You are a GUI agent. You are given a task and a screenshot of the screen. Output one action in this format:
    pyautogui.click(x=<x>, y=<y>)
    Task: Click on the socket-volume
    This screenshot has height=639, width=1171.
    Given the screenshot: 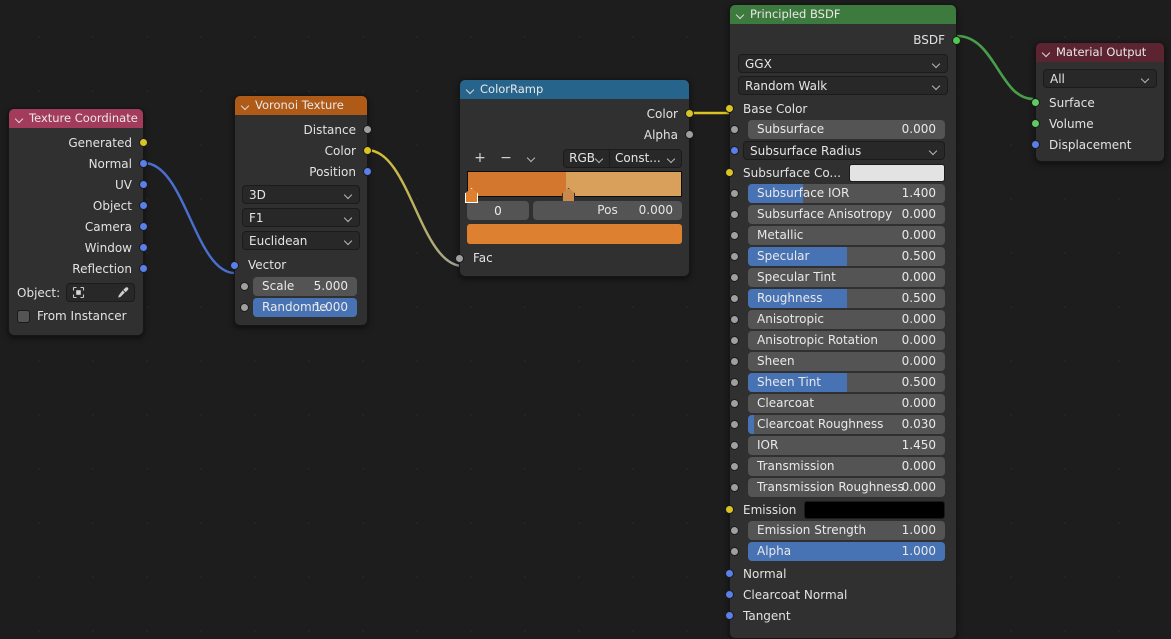 What is the action you would take?
    pyautogui.click(x=1035, y=123)
    